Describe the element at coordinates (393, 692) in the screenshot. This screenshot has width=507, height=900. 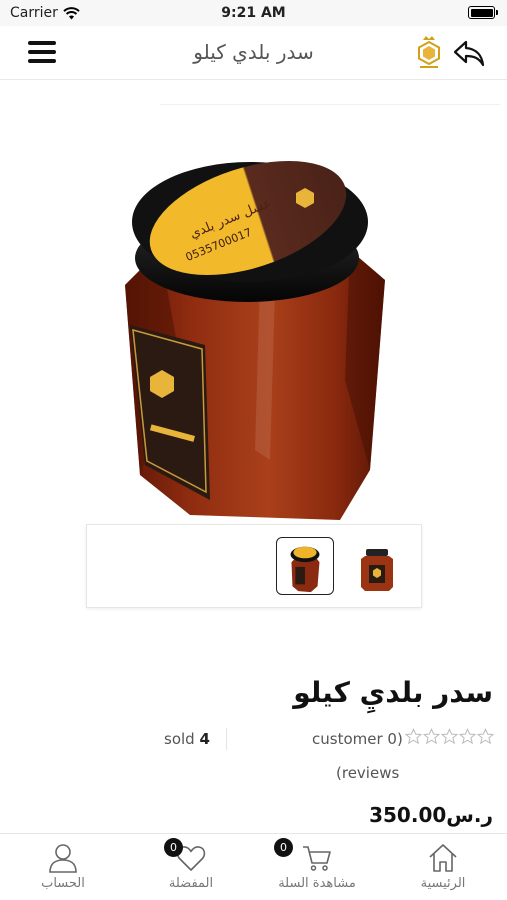
I see `product-name: سدر بلديِ كيلو` at that location.